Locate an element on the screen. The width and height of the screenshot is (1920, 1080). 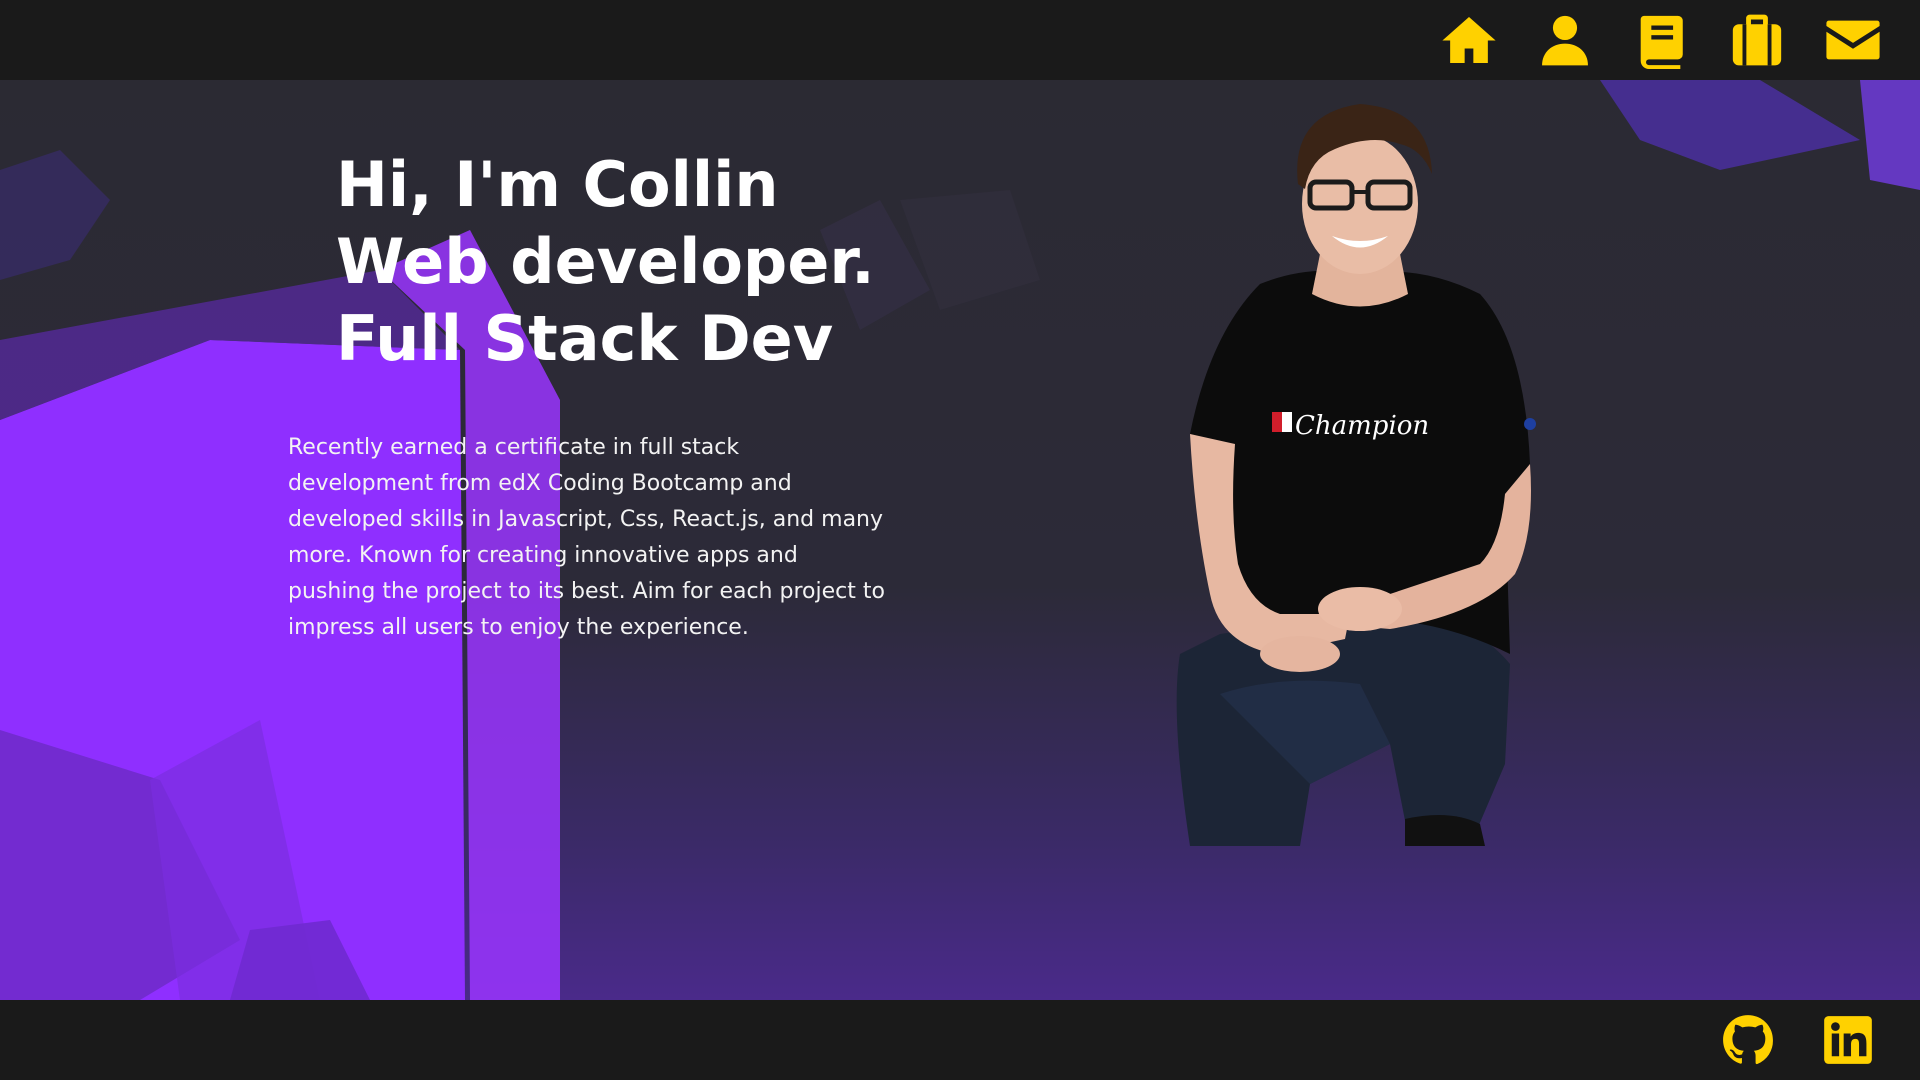
headline-line-1: Hi, I'm Collin is located at coordinates (557, 184).